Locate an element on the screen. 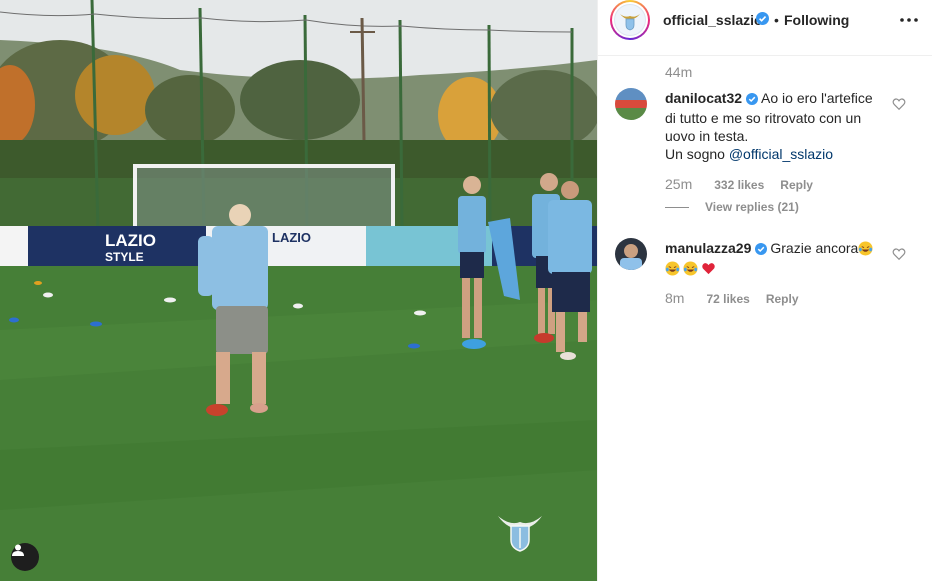  ad-board-text-1: LAZIO is located at coordinates (130, 240).